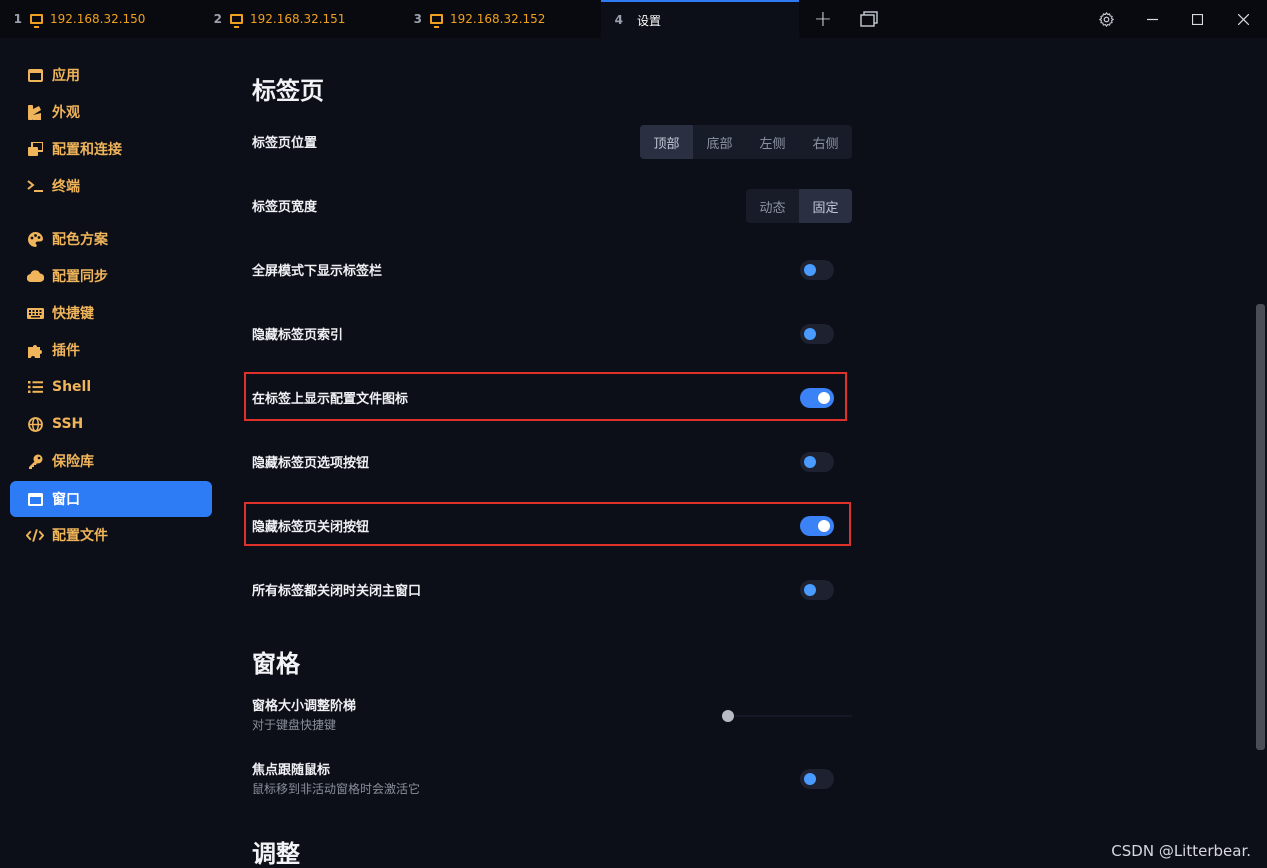 Image resolution: width=1267 pixels, height=868 pixels. I want to click on gear-icon, so click(1106, 19).